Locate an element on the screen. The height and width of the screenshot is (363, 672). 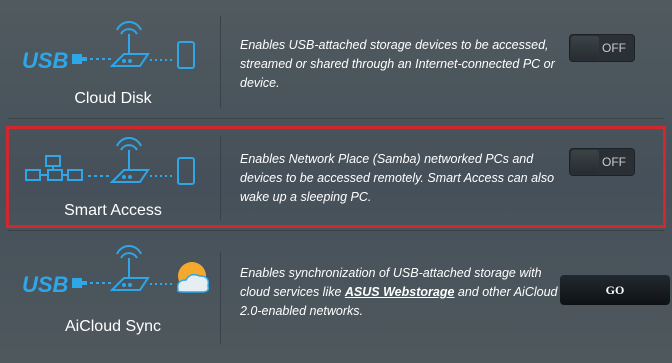
feature-title: Cloud Disk is located at coordinates (113, 98).